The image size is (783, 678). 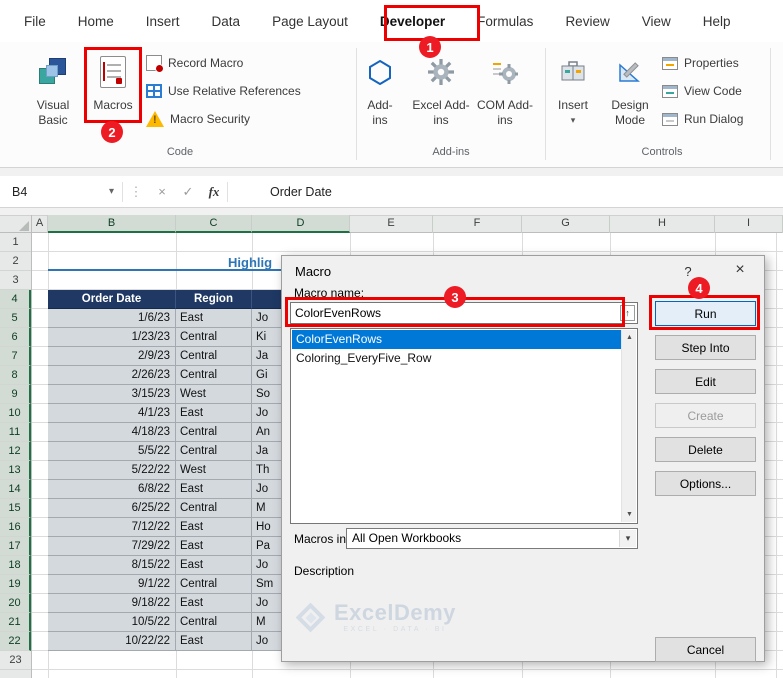 What do you see at coordinates (214, 224) in the screenshot?
I see `column-header: C` at bounding box center [214, 224].